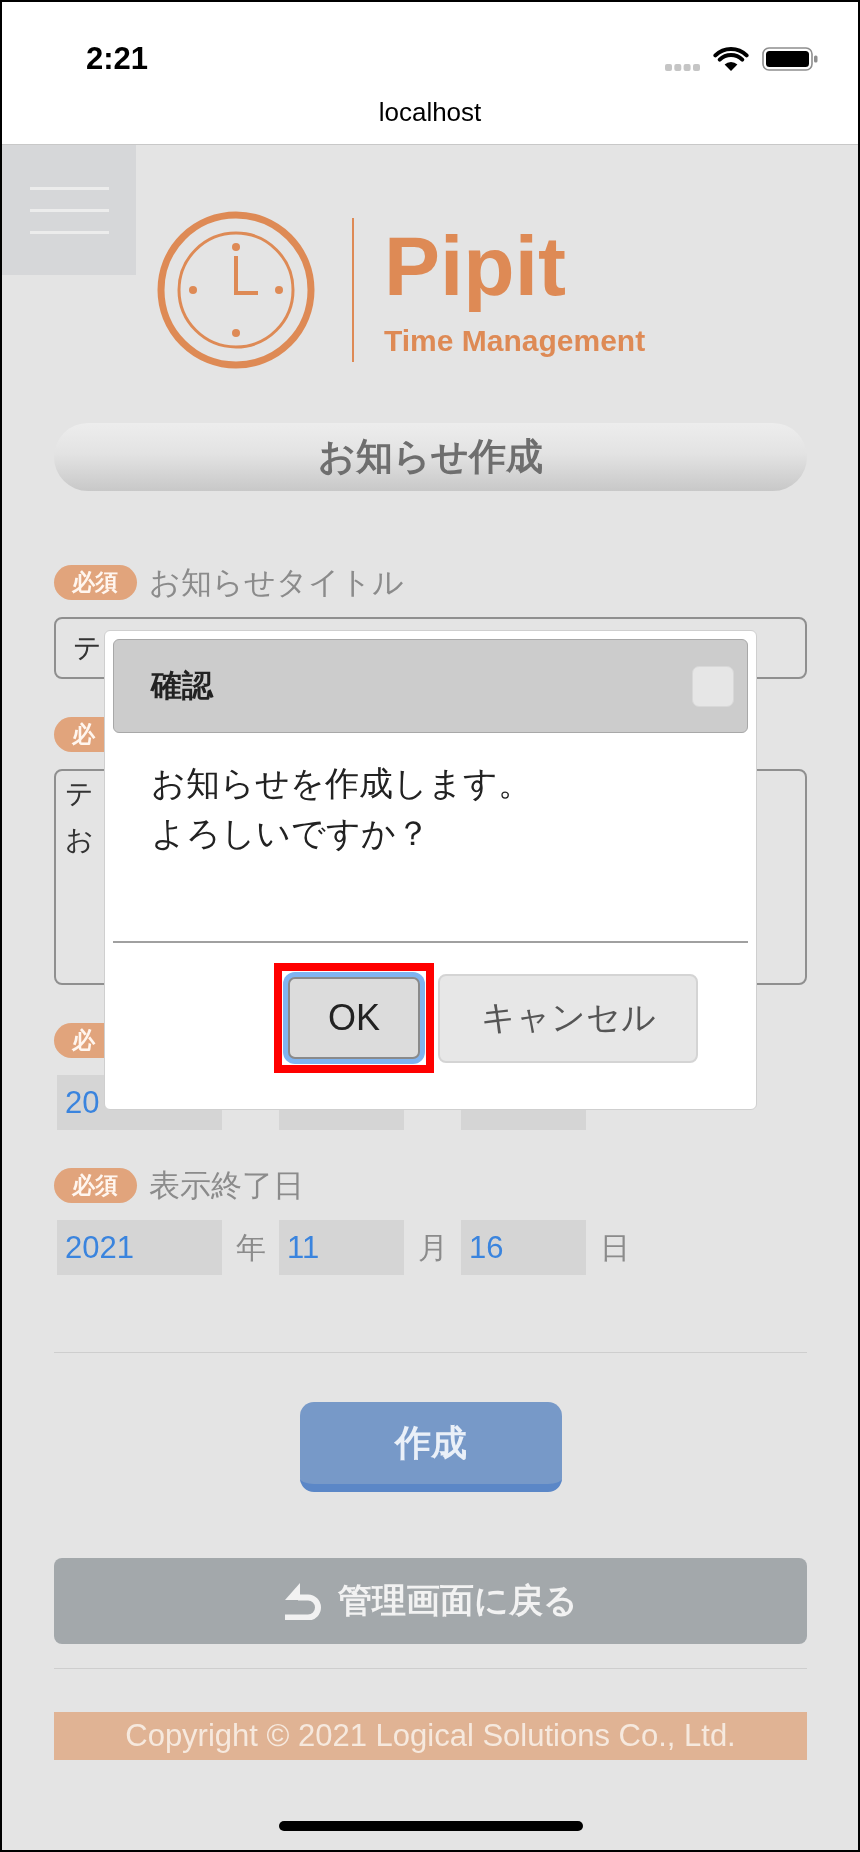 This screenshot has width=860, height=1852. What do you see at coordinates (250, 1248) in the screenshot?
I see `unit-label: 年` at bounding box center [250, 1248].